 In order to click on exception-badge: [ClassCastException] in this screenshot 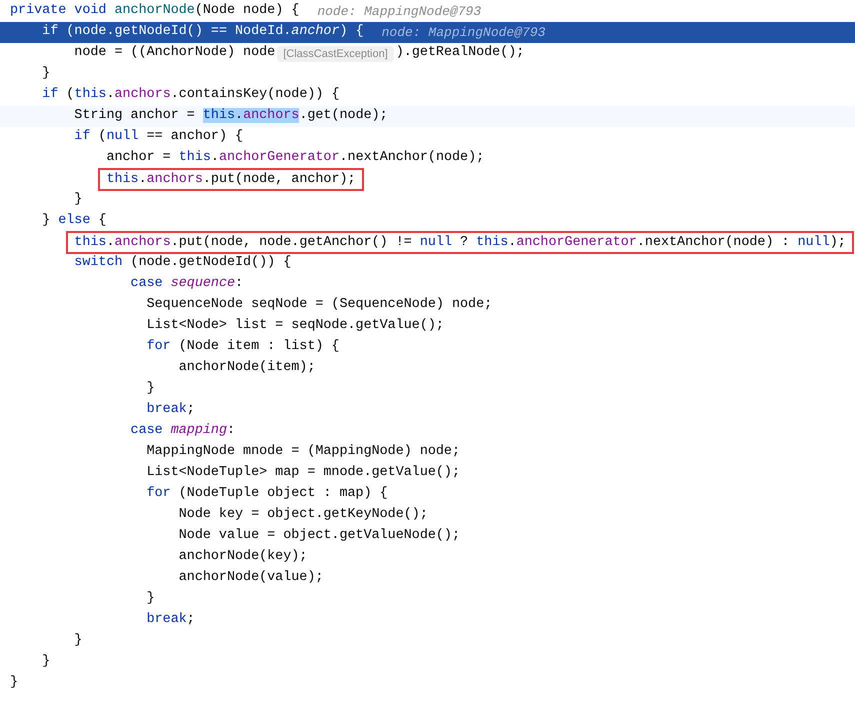, I will do `click(335, 54)`.